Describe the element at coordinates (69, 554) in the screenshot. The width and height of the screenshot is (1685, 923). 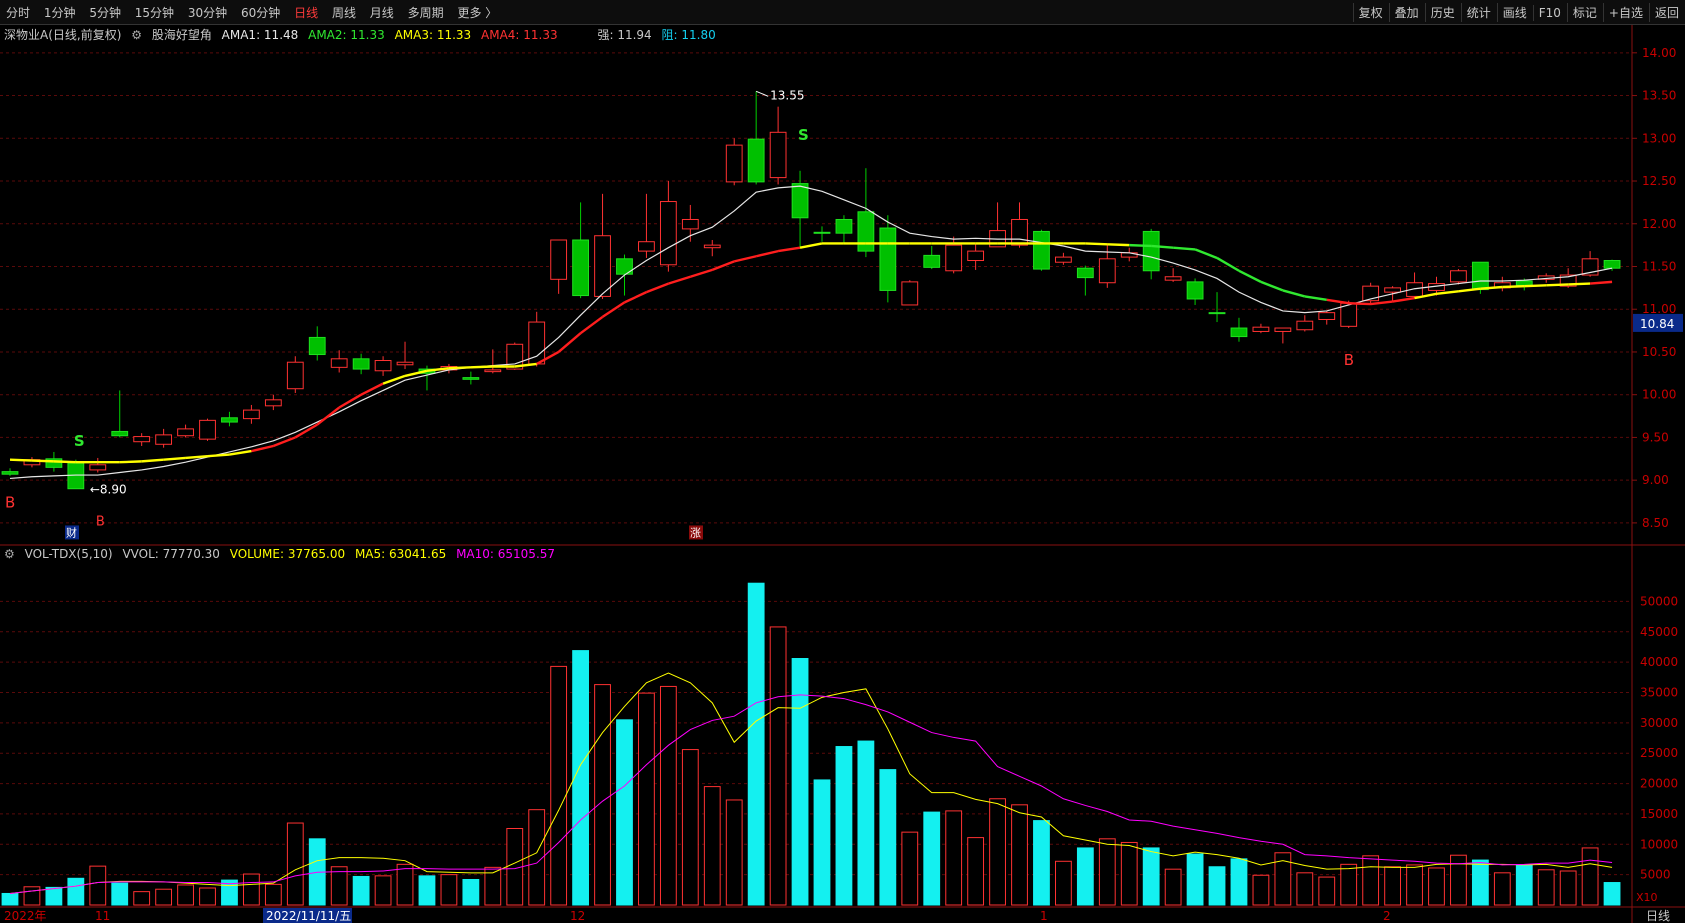
I see `vol-indicator-name: VOL-TDX(5,10)` at that location.